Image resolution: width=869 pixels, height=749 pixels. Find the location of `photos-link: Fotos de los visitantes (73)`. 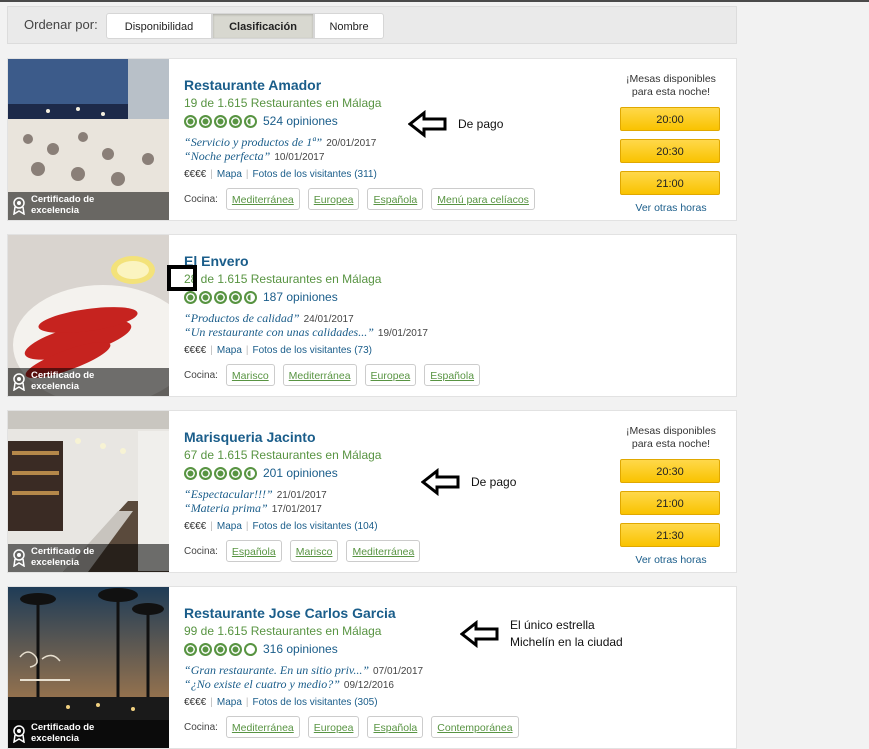

photos-link: Fotos de los visitantes (73) is located at coordinates (312, 350).